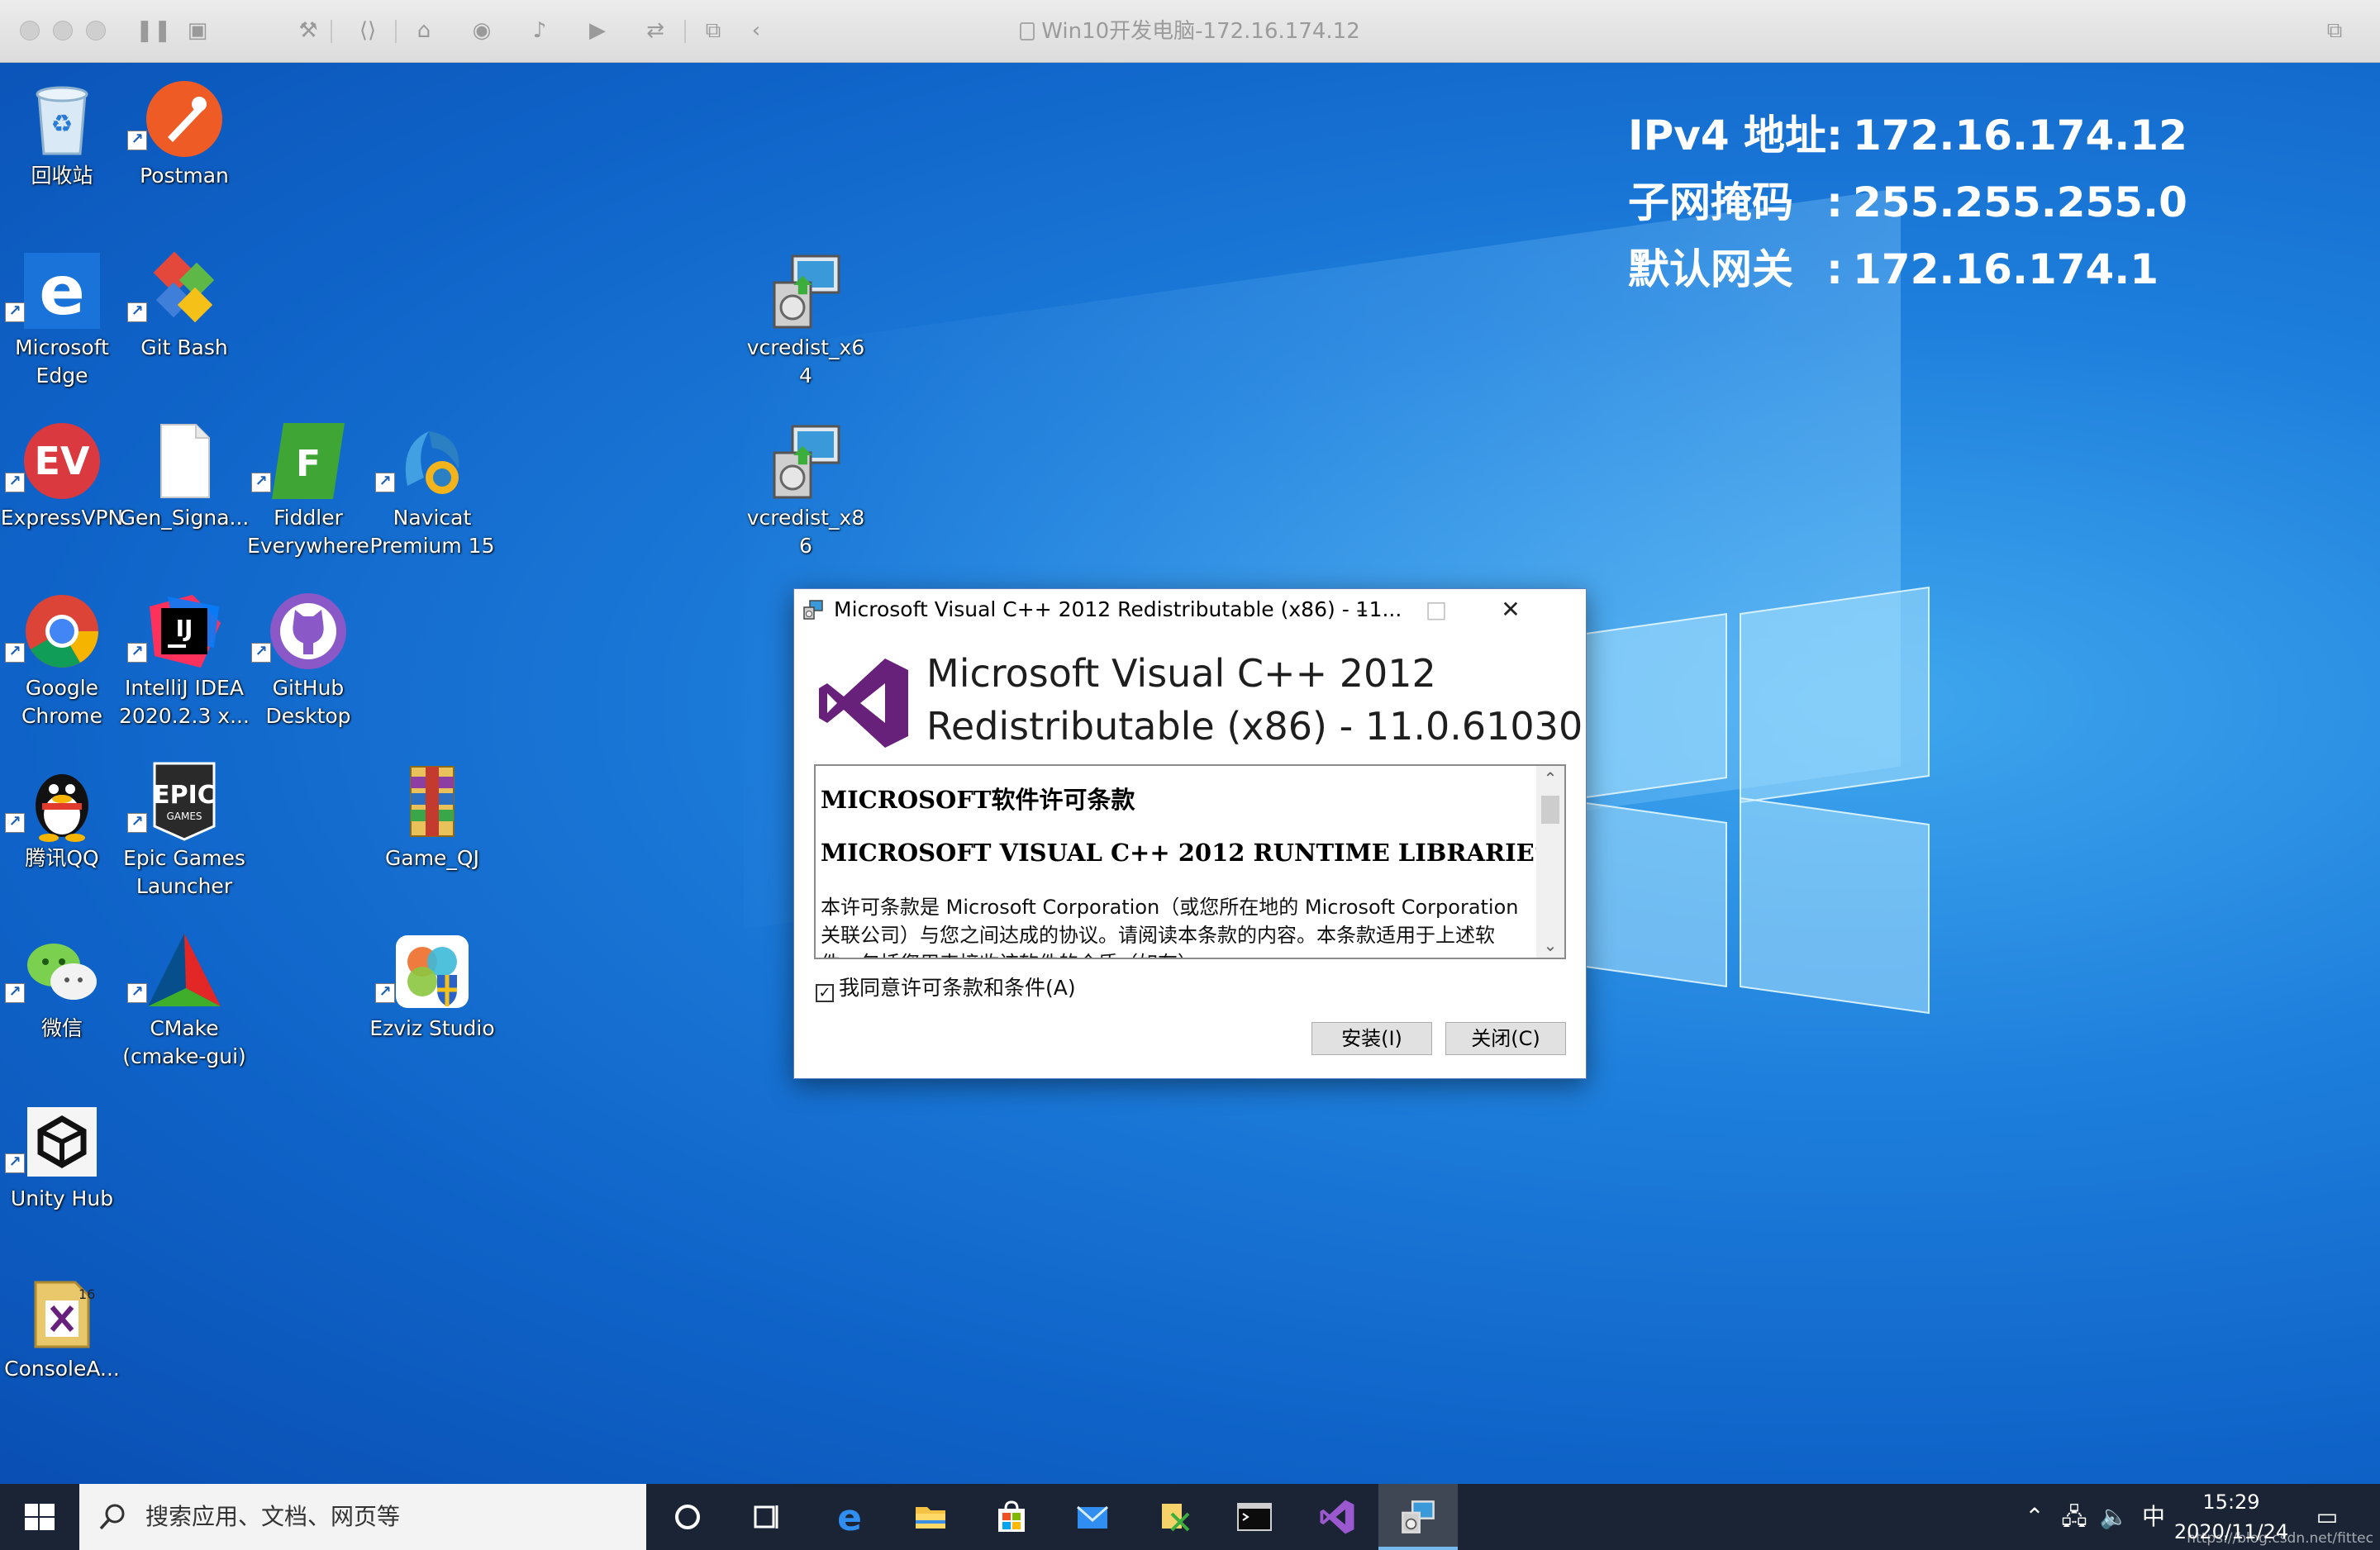  What do you see at coordinates (64, 1314) in the screenshot?
I see `vs-project-icon: 16` at bounding box center [64, 1314].